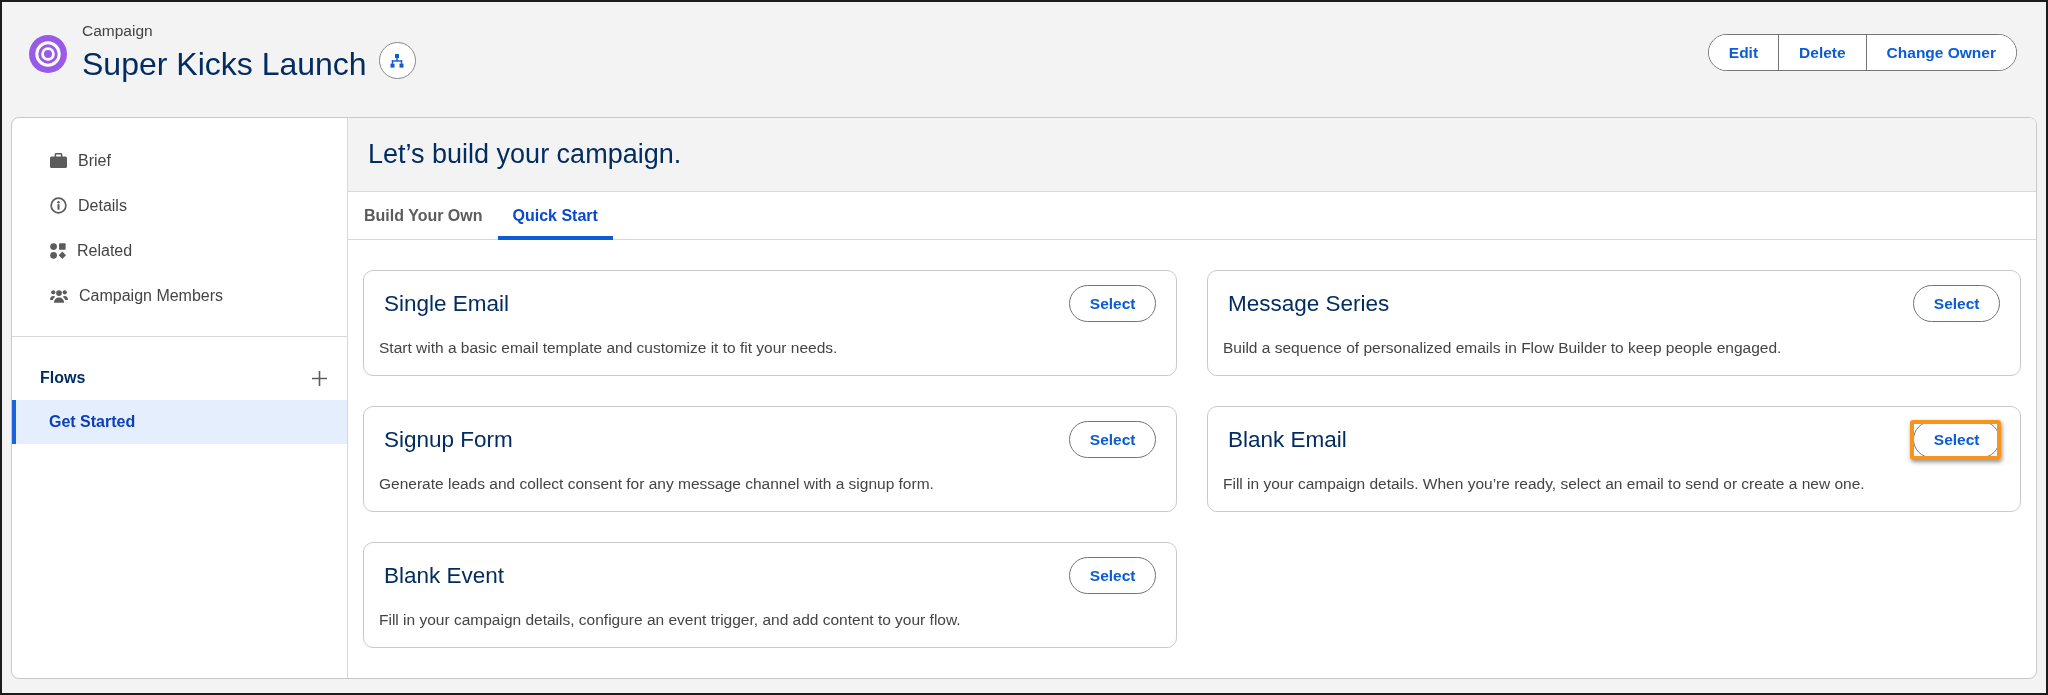  I want to click on card-description: Generate leads and collect consent for any message channel with a signup form., so click(657, 484).